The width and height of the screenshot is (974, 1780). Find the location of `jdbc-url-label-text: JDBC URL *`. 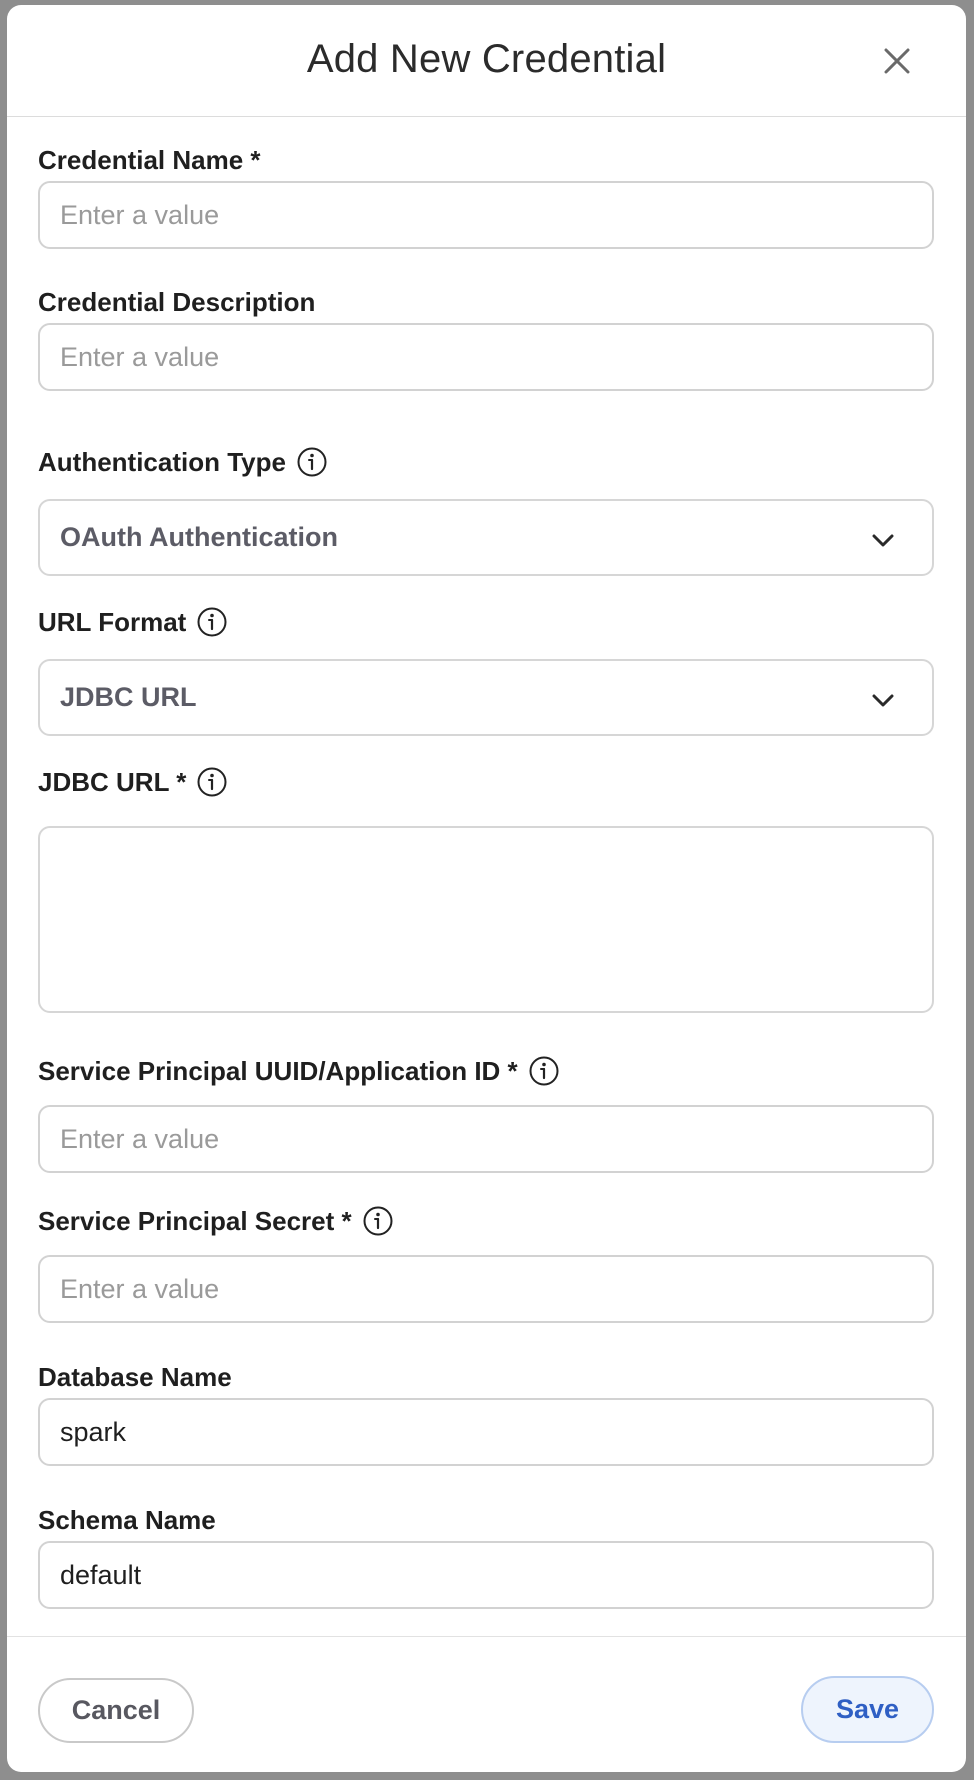

jdbc-url-label-text: JDBC URL * is located at coordinates (112, 781).